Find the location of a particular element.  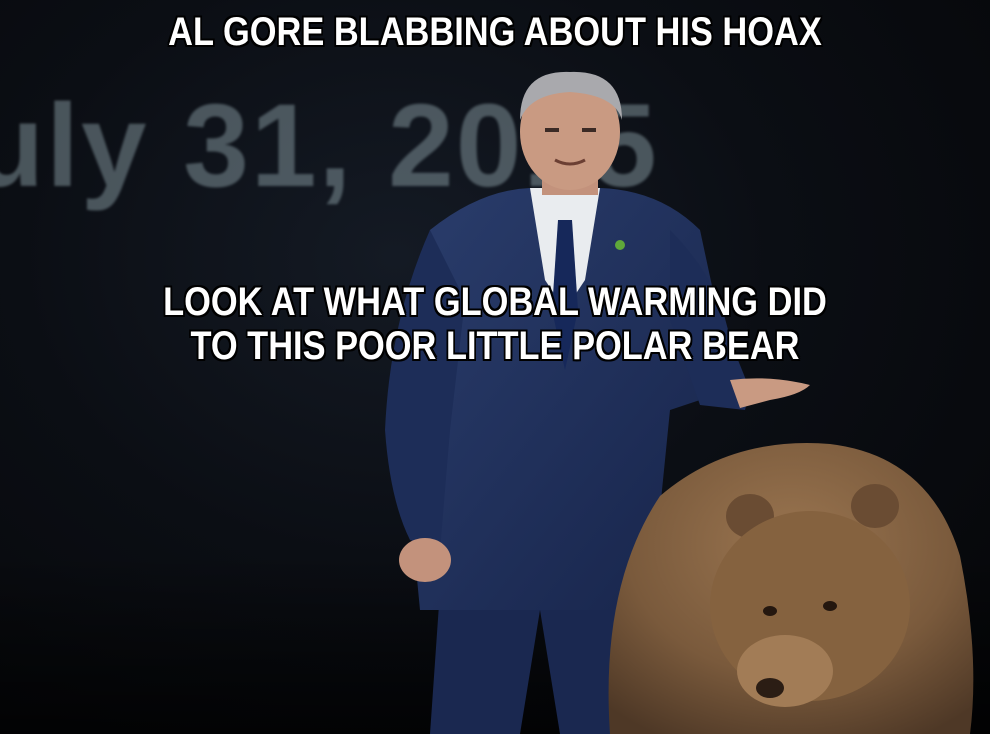

top-caption: AL GORE BLABBING ABOUT HIS HOAX is located at coordinates (495, 32).